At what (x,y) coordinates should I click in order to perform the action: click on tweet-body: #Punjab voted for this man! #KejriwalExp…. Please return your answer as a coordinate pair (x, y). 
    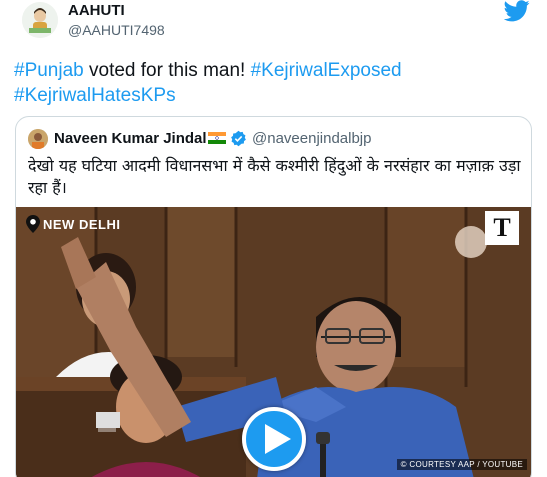
    Looking at the image, I should click on (274, 83).